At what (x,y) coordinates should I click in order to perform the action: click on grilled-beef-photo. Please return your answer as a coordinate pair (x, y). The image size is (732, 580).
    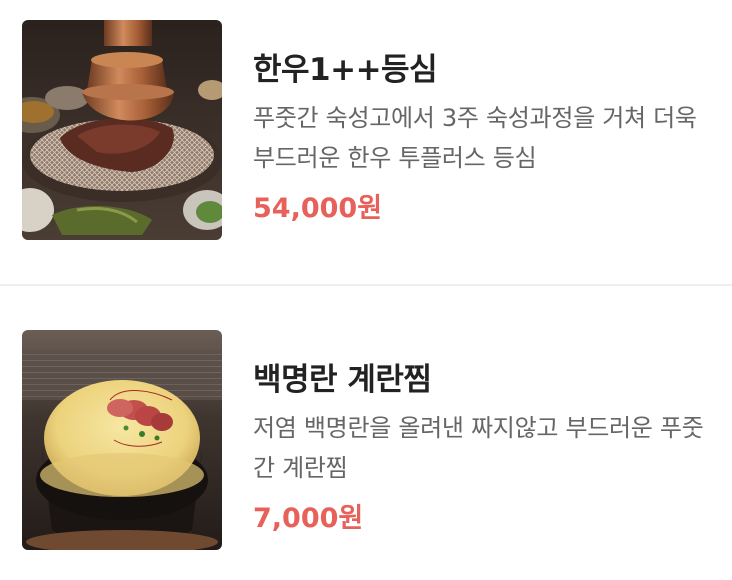
    Looking at the image, I should click on (122, 130).